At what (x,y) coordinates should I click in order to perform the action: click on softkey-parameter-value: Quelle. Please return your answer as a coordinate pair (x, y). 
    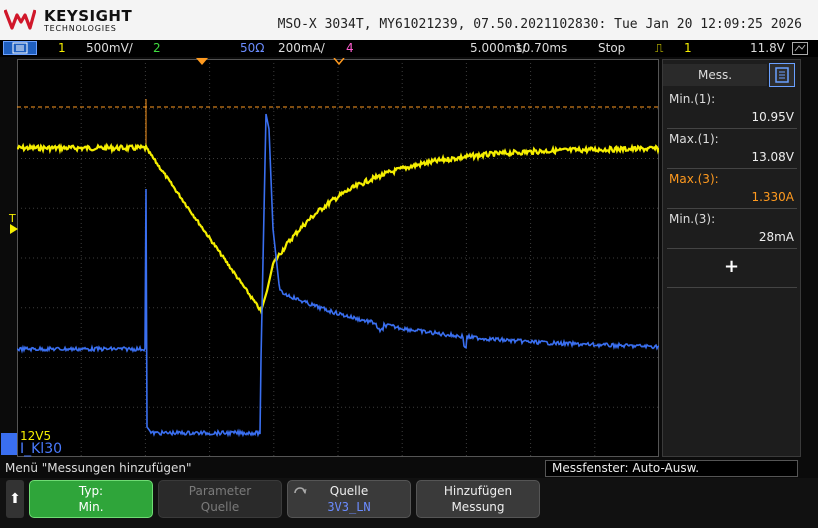
    Looking at the image, I should click on (220, 507).